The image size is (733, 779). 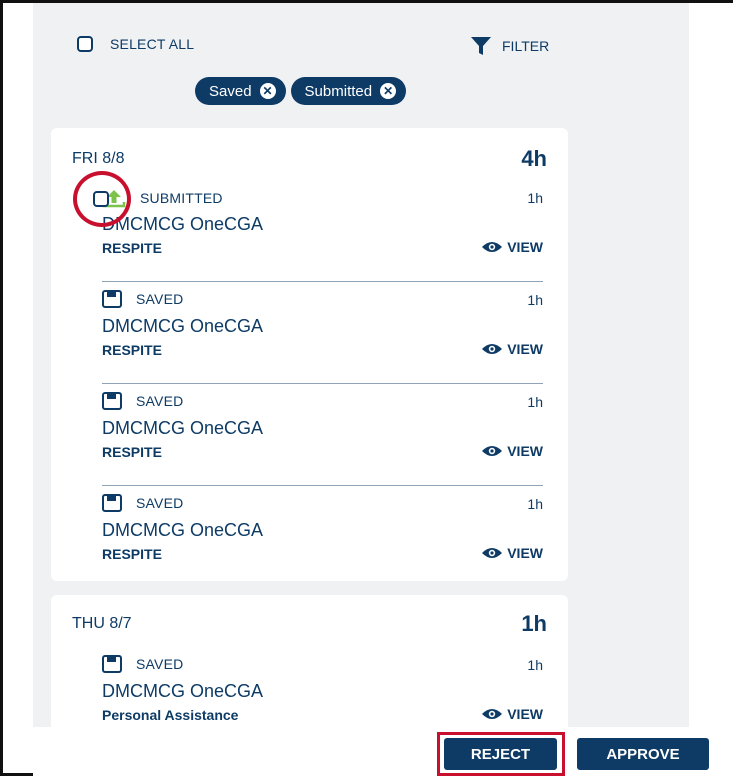 I want to click on entry-service: Personal Assistance, so click(x=170, y=715).